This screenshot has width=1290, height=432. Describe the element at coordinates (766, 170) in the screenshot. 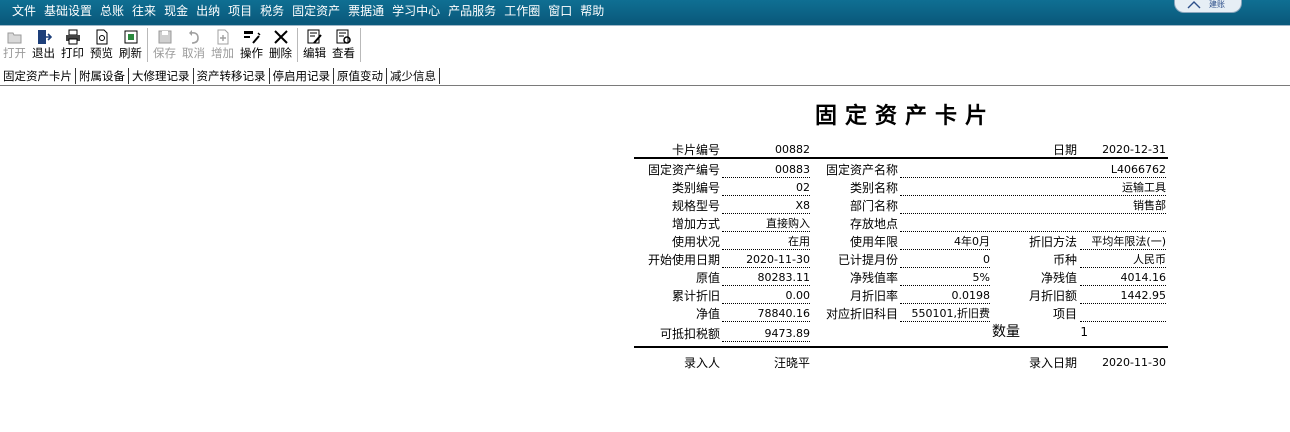

I see `asset-no-field: 00883` at that location.